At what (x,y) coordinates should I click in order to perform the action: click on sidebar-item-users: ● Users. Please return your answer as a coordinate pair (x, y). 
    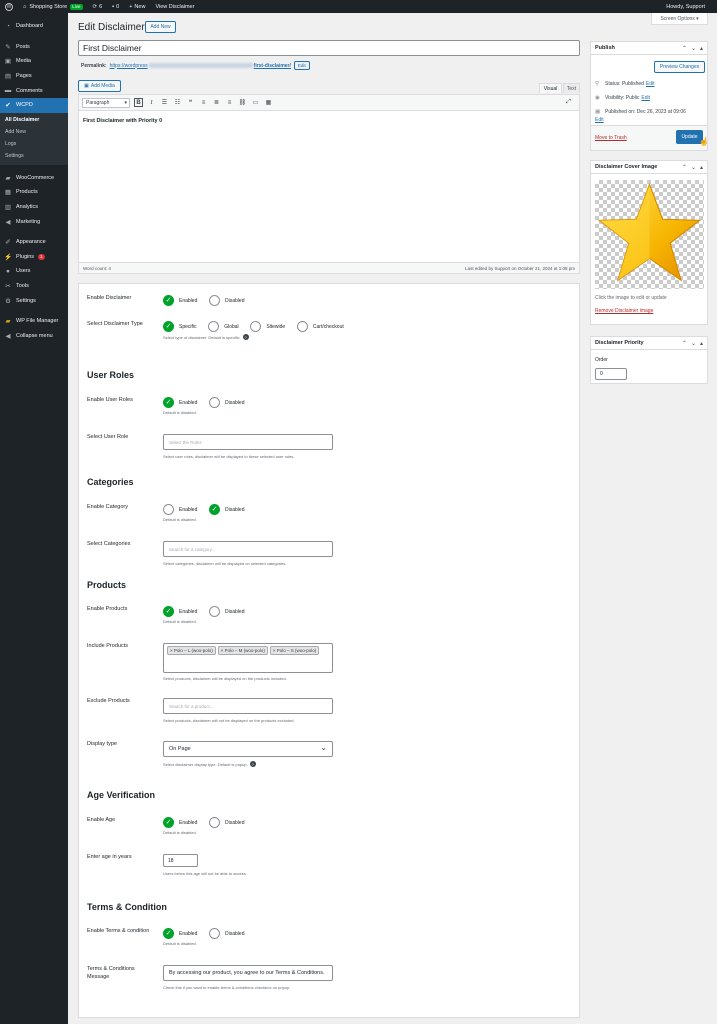
    Looking at the image, I should click on (34, 271).